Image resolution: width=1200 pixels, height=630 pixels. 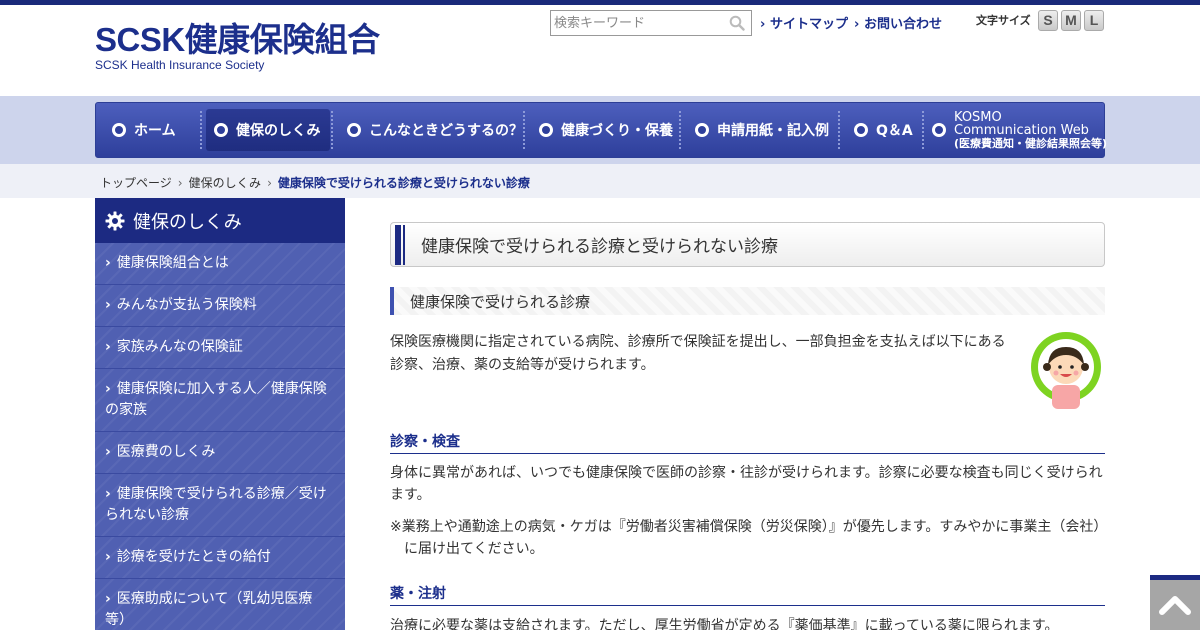 What do you see at coordinates (747, 244) in the screenshot?
I see `page-title: 健康保険で受けられる診療と受けられない診療` at bounding box center [747, 244].